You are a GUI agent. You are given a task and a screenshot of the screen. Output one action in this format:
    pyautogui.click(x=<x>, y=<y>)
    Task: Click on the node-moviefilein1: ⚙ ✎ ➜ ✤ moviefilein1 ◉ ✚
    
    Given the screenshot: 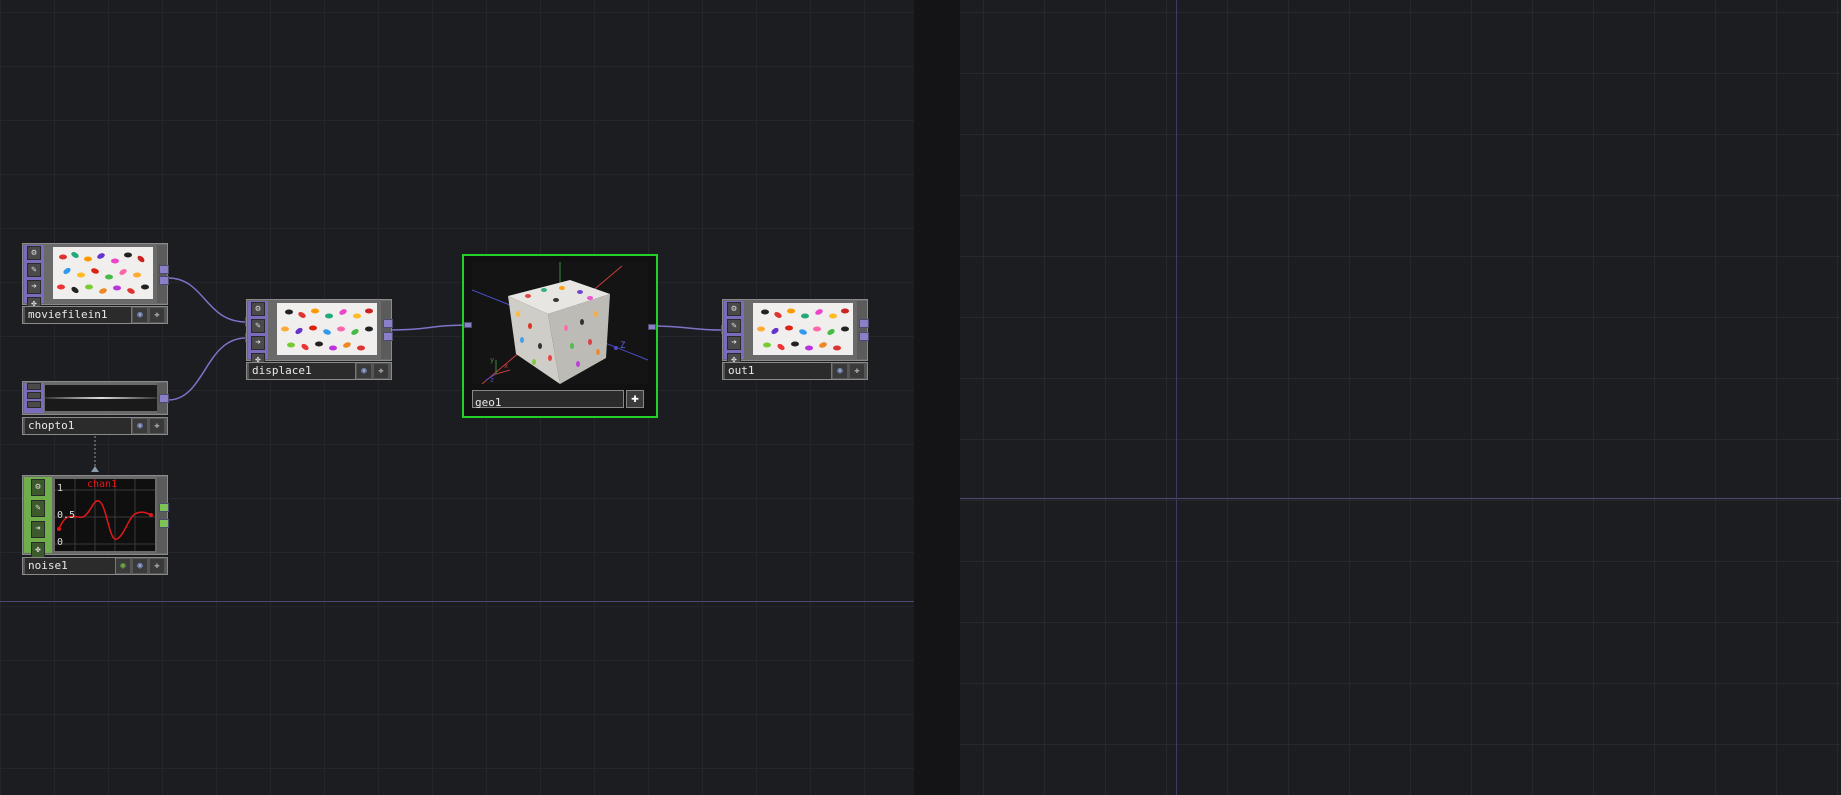 What is the action you would take?
    pyautogui.click(x=95, y=284)
    